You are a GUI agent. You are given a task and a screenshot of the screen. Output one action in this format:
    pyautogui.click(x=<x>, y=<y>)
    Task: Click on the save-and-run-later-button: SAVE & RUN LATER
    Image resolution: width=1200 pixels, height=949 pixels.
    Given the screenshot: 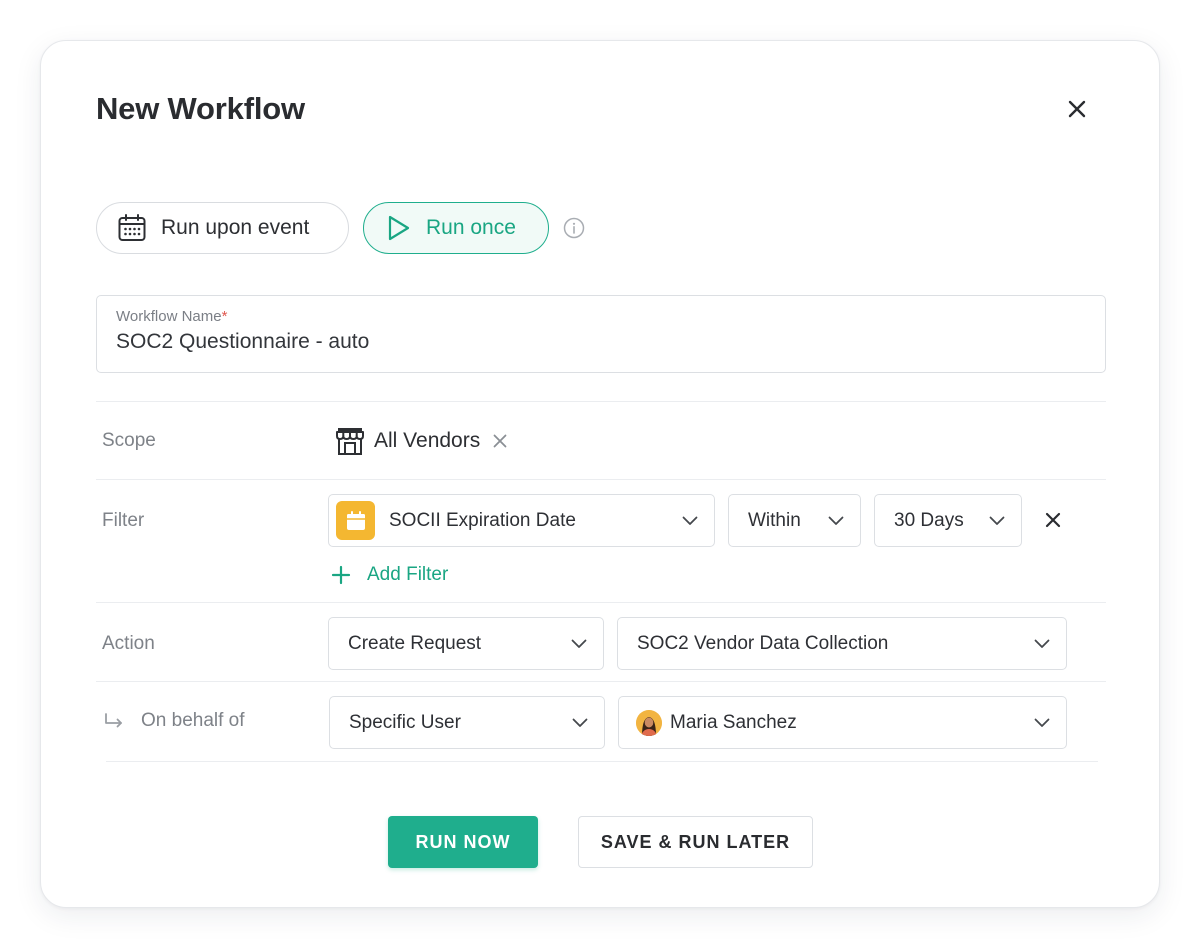 What is the action you would take?
    pyautogui.click(x=695, y=842)
    